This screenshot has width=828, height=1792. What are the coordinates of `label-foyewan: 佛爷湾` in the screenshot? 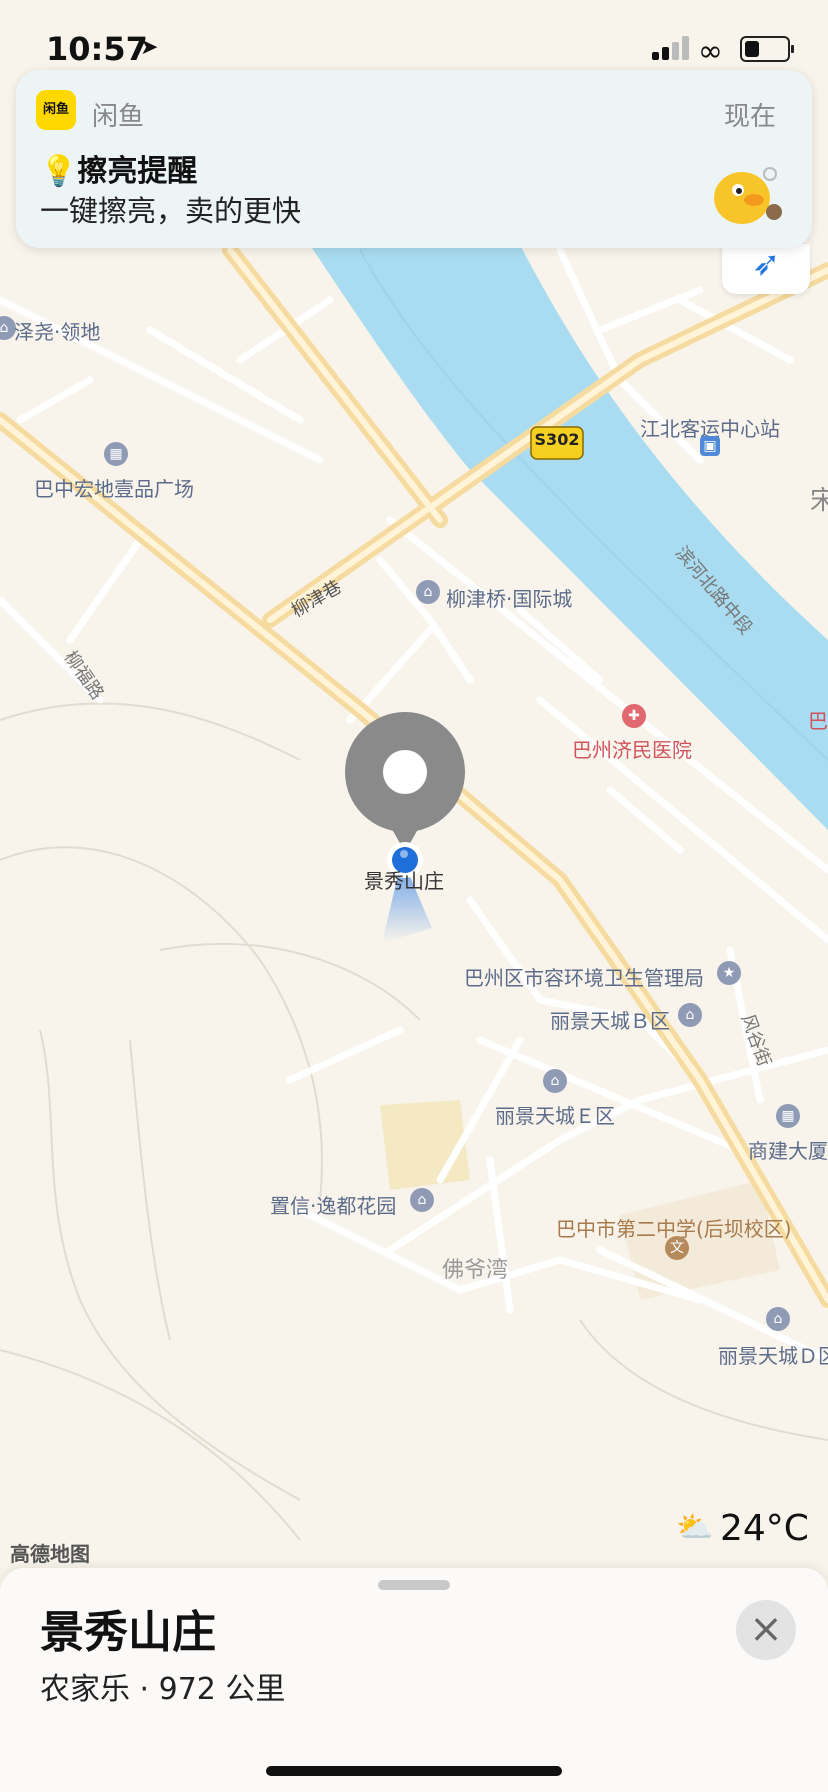 It's located at (475, 1270).